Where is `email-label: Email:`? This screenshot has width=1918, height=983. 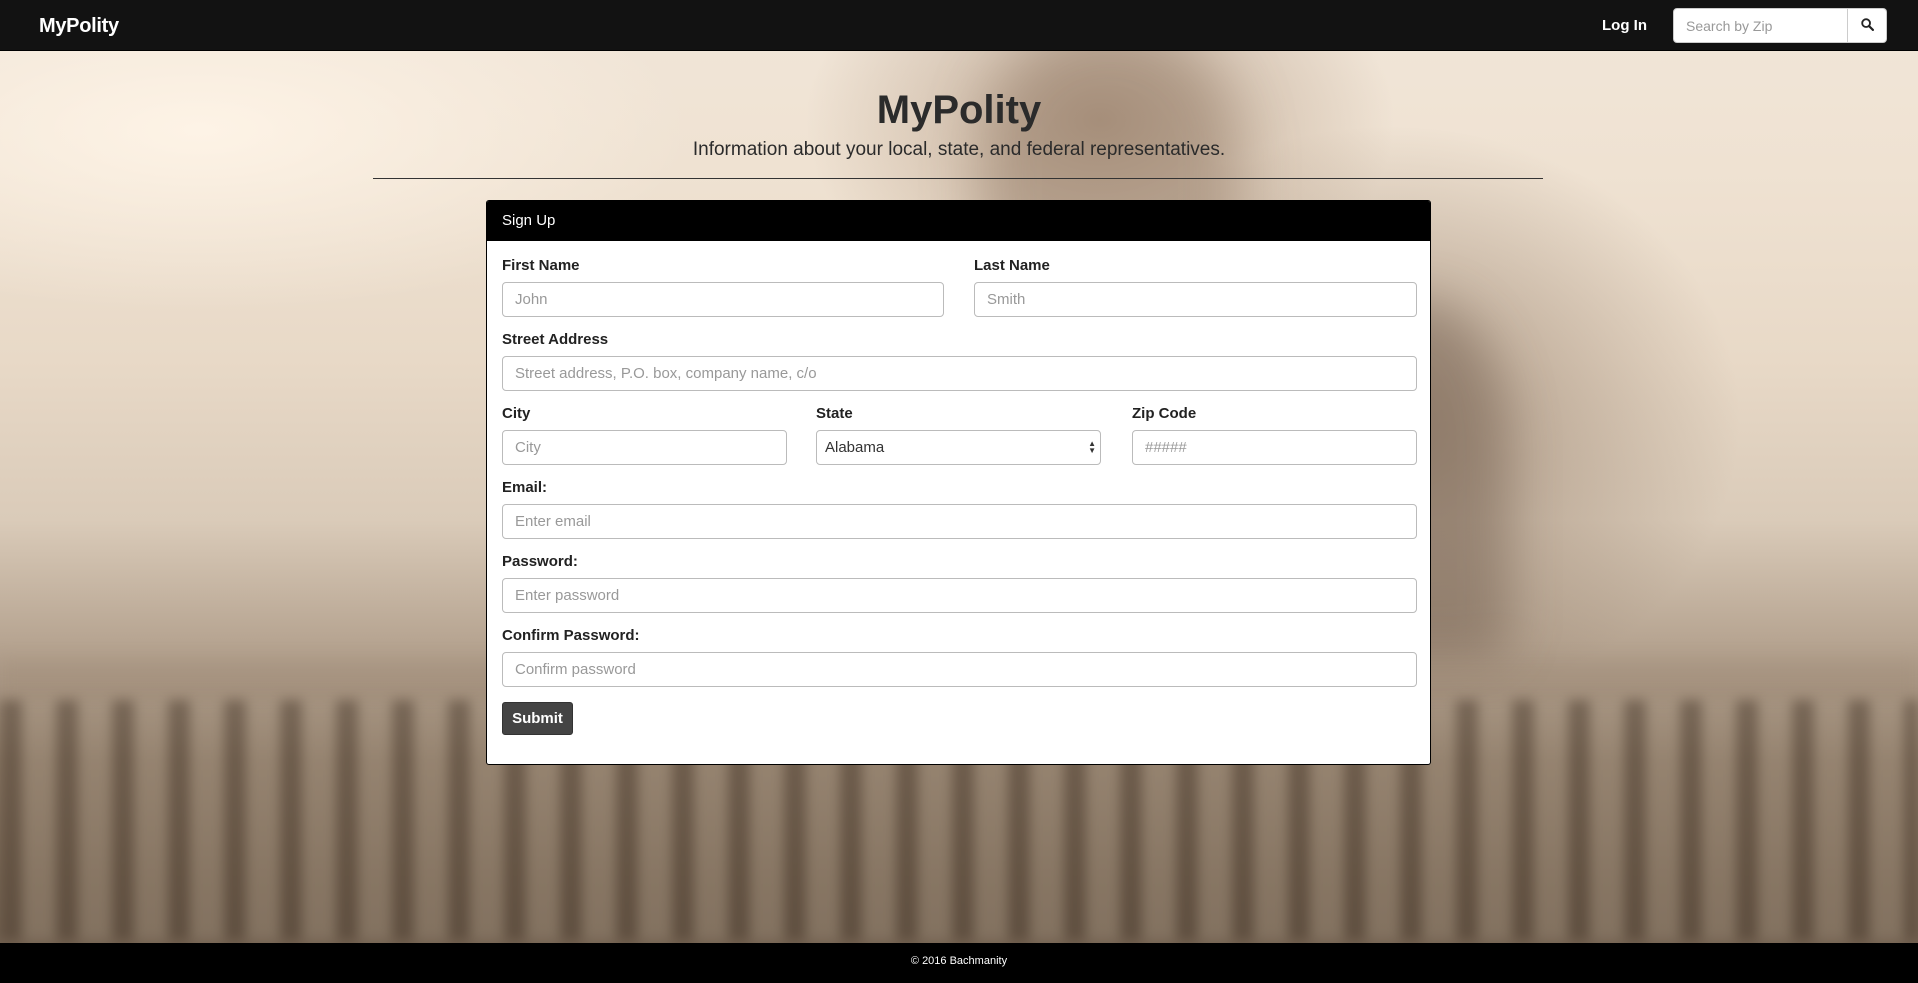
email-label: Email: is located at coordinates (525, 487).